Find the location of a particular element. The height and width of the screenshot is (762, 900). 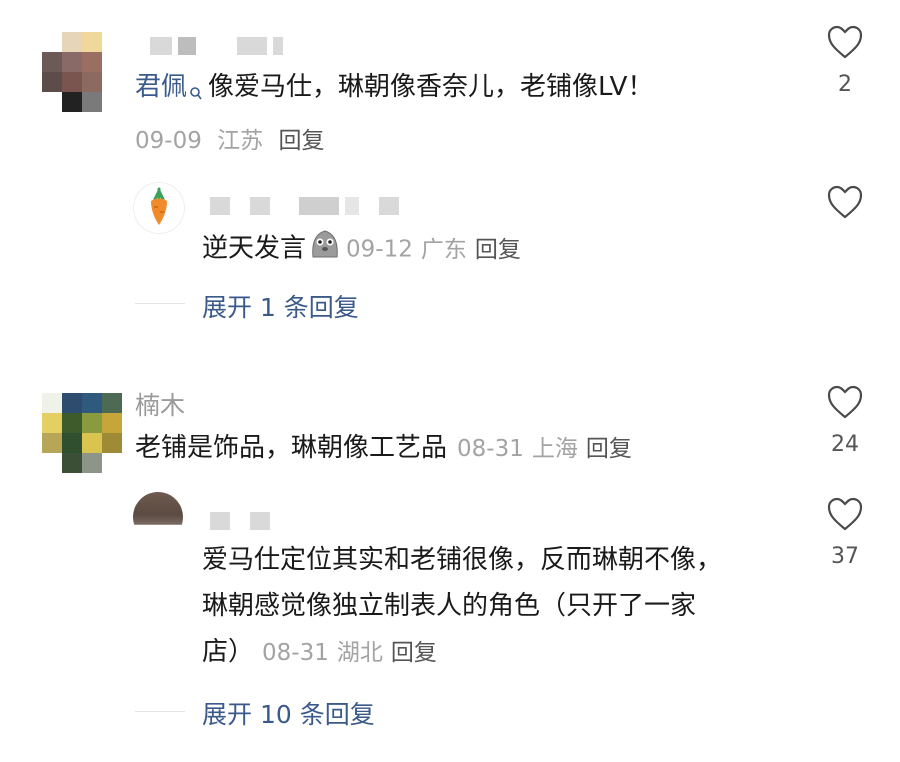

reply-text: 逆天发言 09-12 广东 回复 is located at coordinates (361, 249).